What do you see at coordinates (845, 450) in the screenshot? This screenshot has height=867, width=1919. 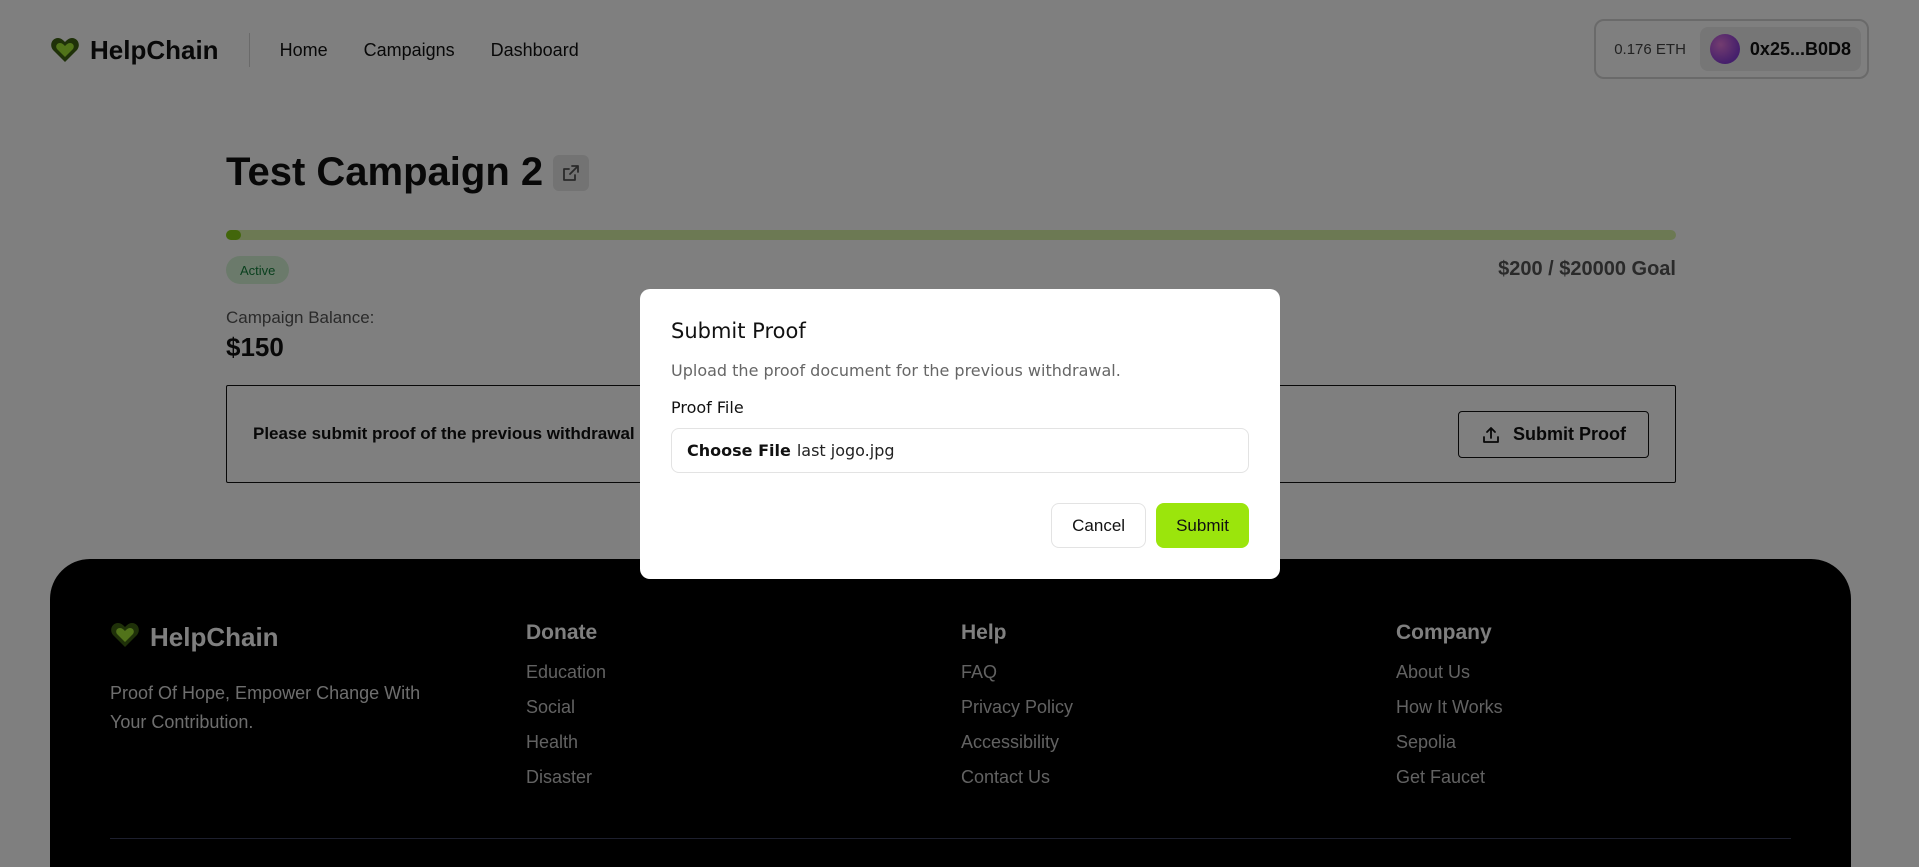 I see `selected-file-name: last jogo.jpg` at bounding box center [845, 450].